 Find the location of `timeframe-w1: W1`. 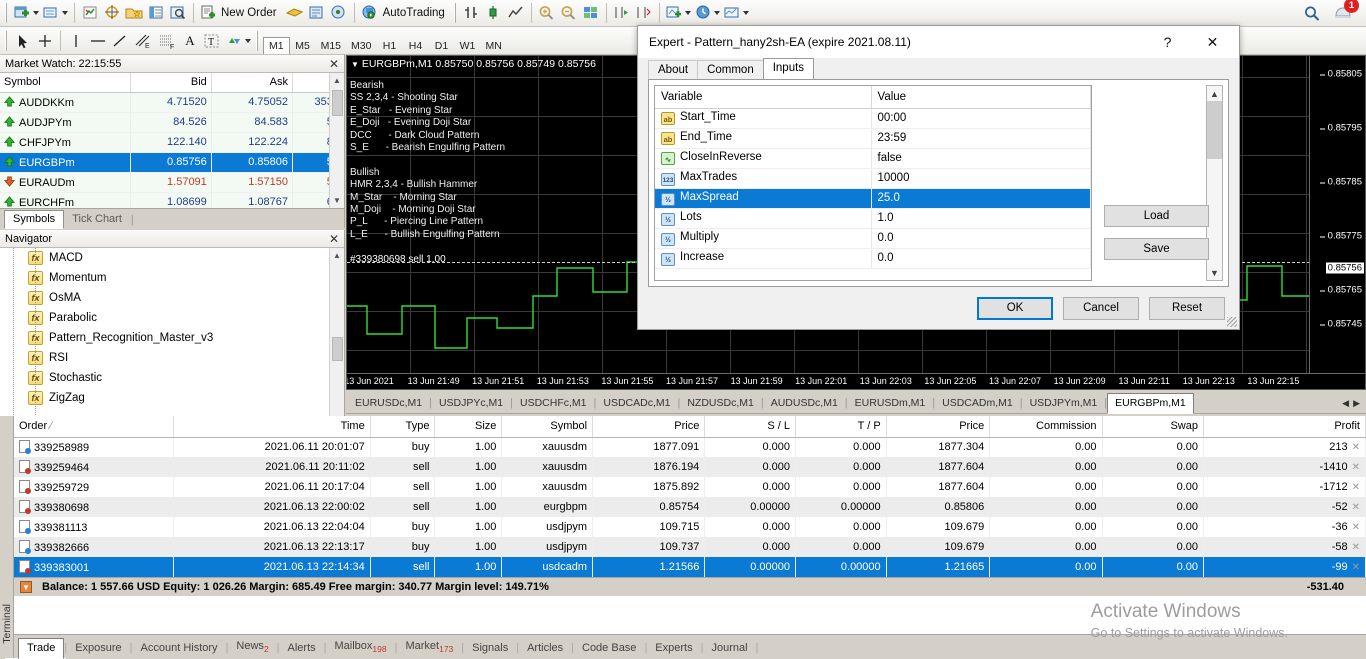

timeframe-w1: W1 is located at coordinates (467, 46).